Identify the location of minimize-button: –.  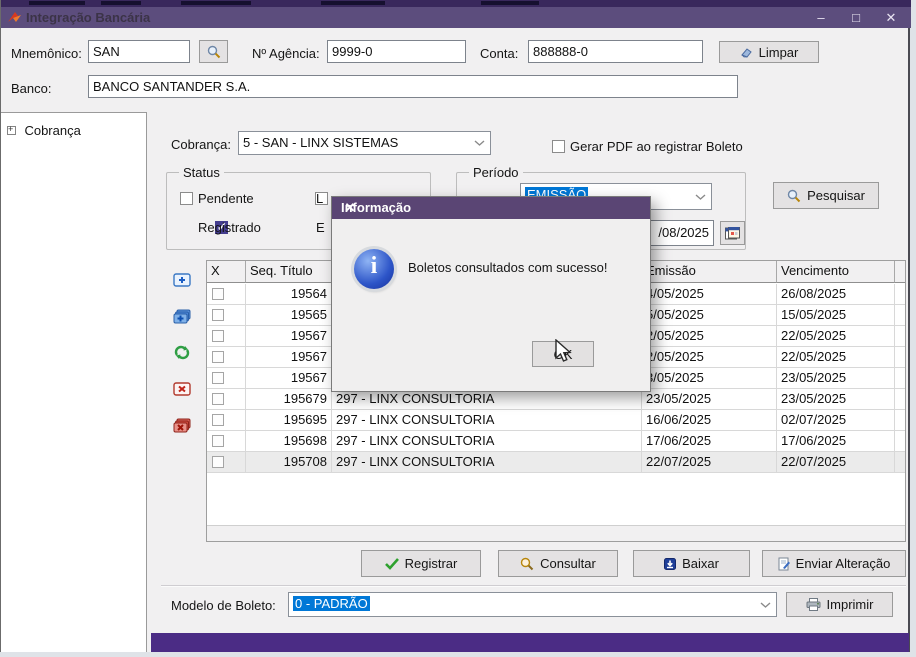
(821, 17).